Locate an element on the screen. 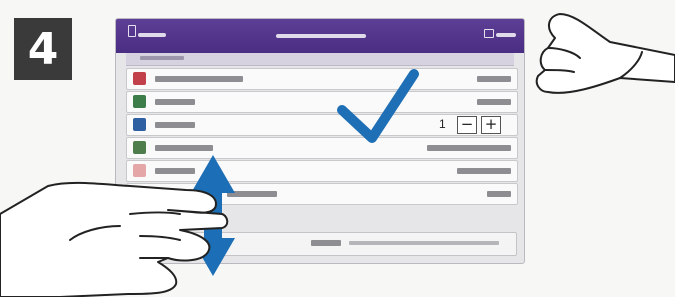 The width and height of the screenshot is (675, 297). checkmark-icon is located at coordinates (378, 106).